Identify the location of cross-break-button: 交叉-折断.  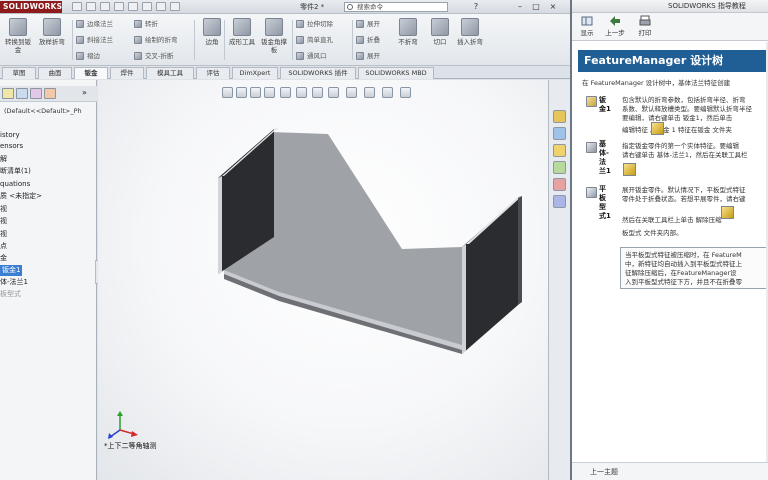
(153, 56).